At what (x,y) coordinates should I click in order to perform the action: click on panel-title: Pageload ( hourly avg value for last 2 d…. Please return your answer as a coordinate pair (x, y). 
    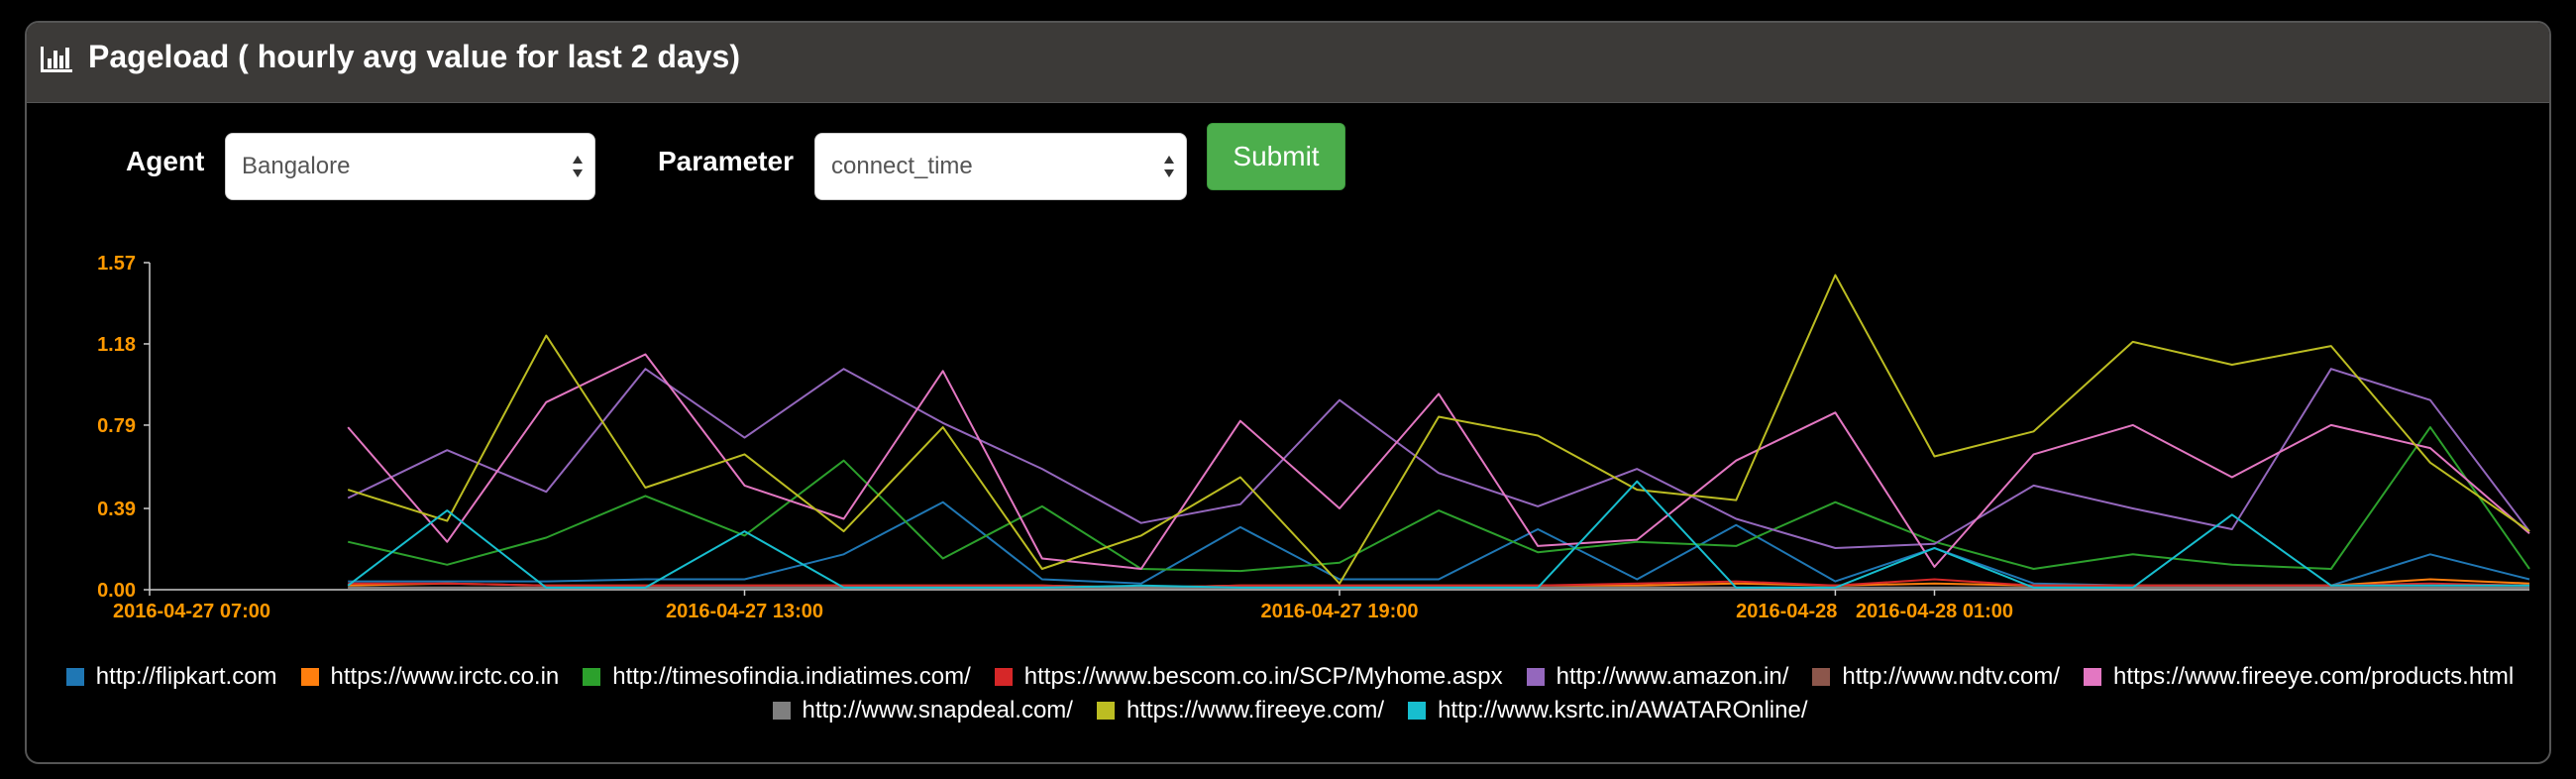
    Looking at the image, I should click on (414, 56).